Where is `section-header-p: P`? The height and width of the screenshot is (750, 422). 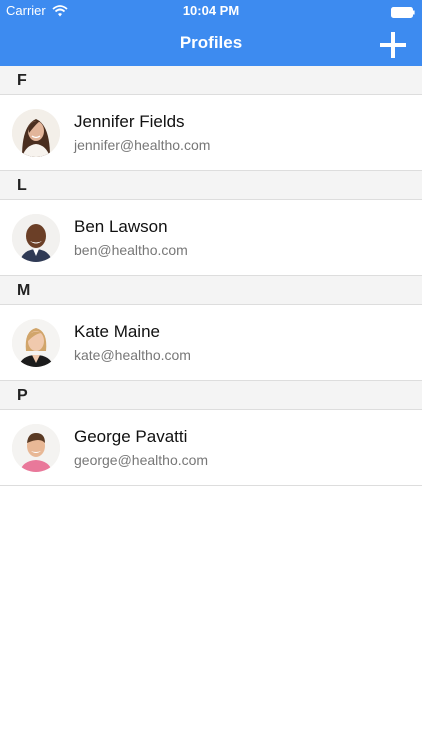 section-header-p: P is located at coordinates (211, 395).